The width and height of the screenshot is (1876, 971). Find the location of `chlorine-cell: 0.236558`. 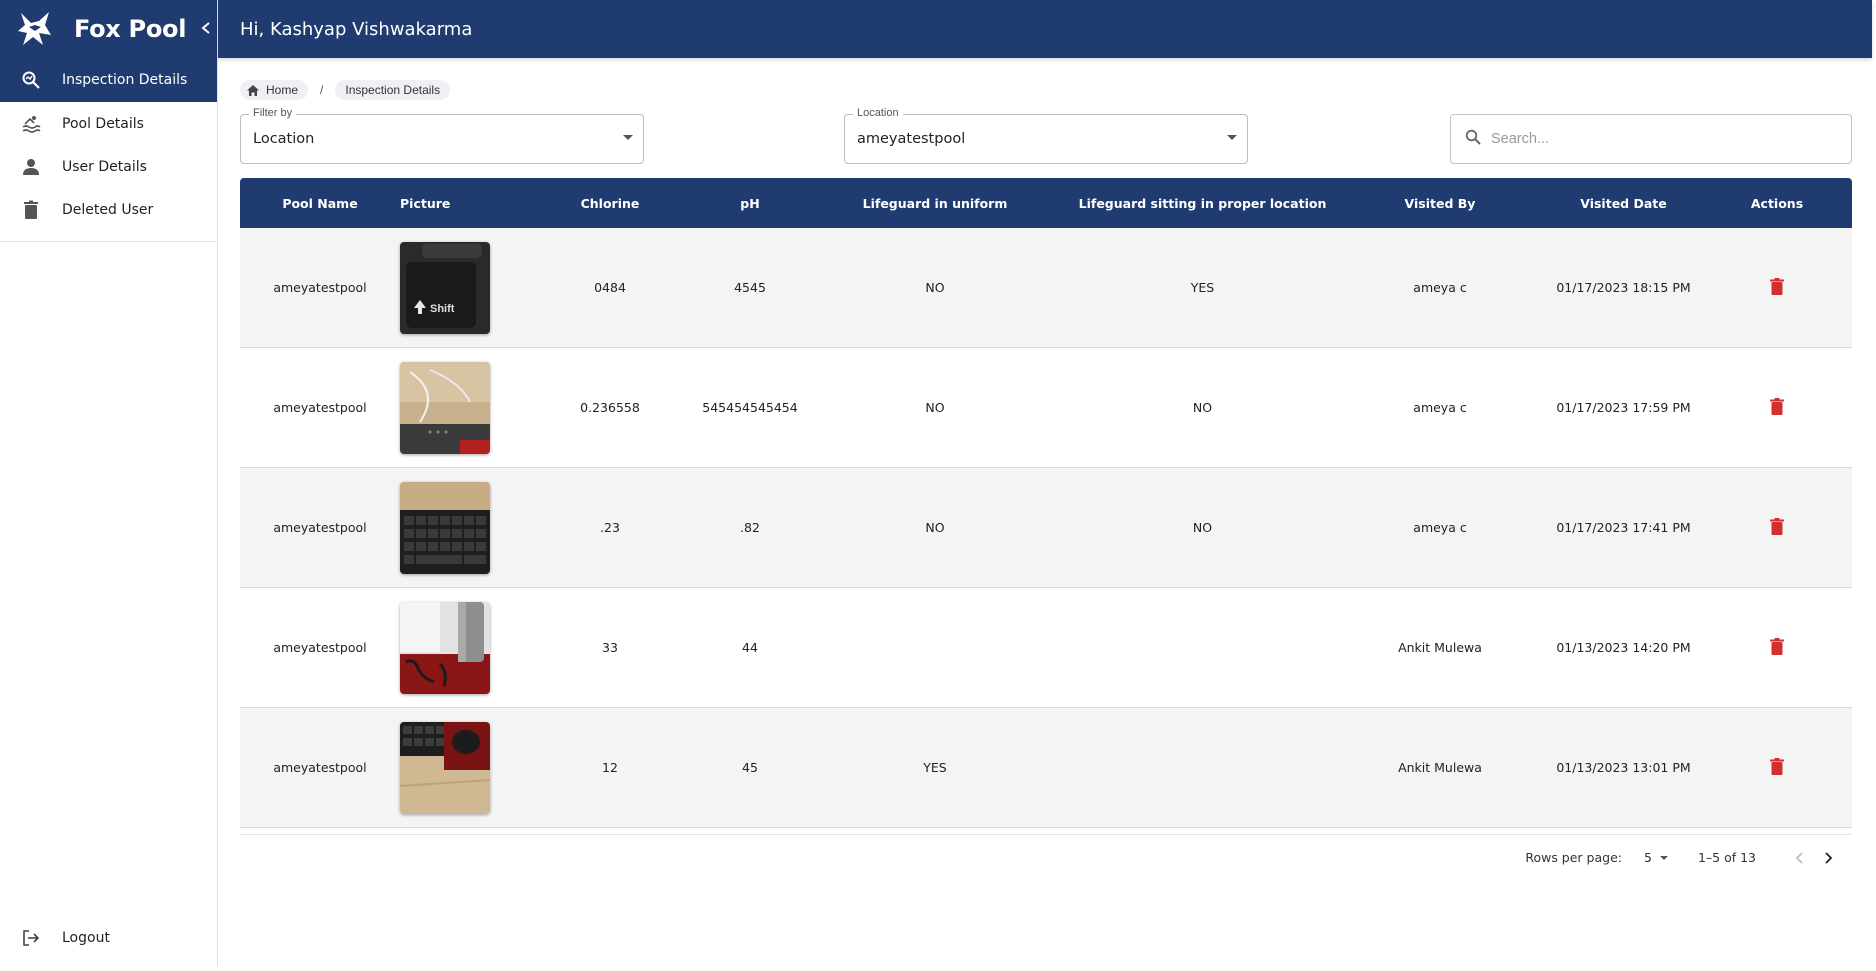

chlorine-cell: 0.236558 is located at coordinates (610, 407).